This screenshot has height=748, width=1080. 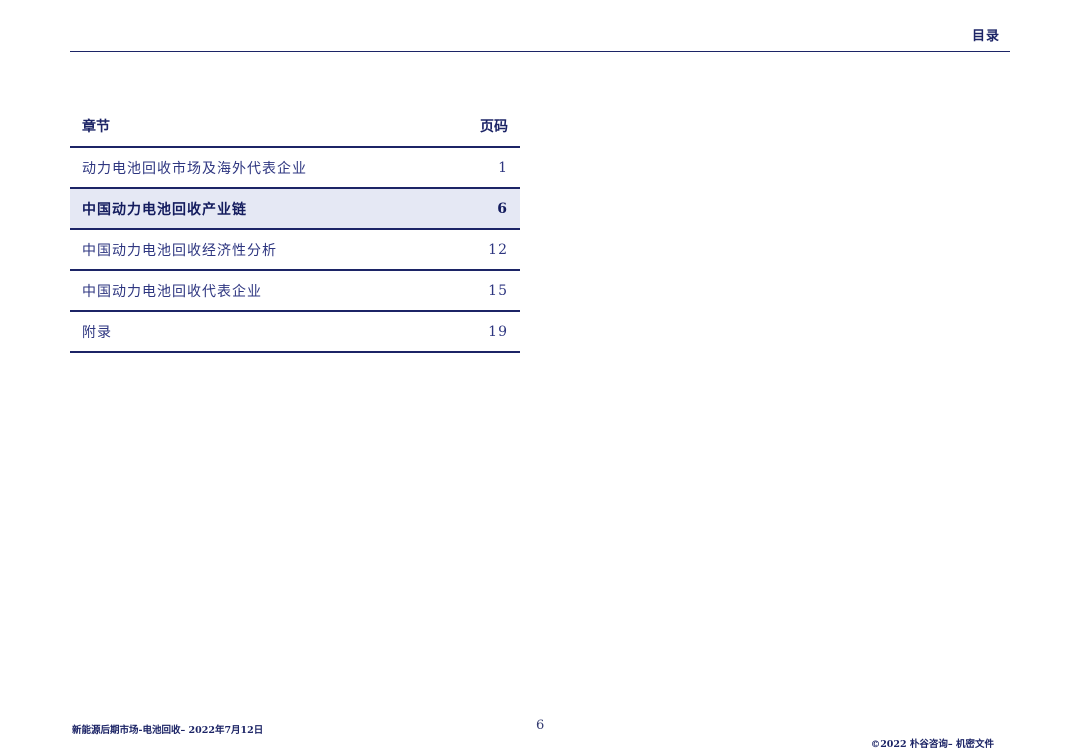 What do you see at coordinates (985, 36) in the screenshot?
I see `section-label: 目录` at bounding box center [985, 36].